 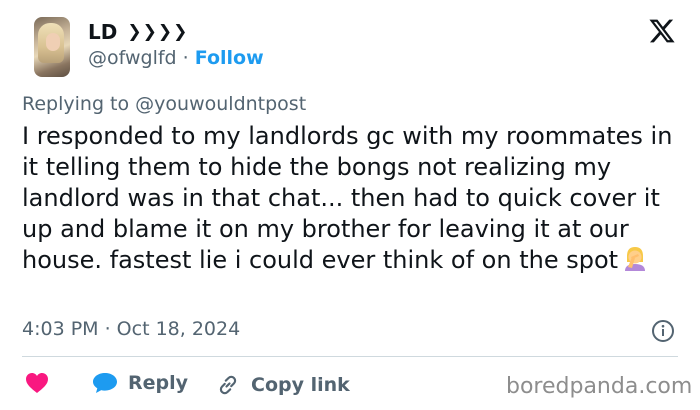 I want to click on avatar-face, so click(x=53, y=42).